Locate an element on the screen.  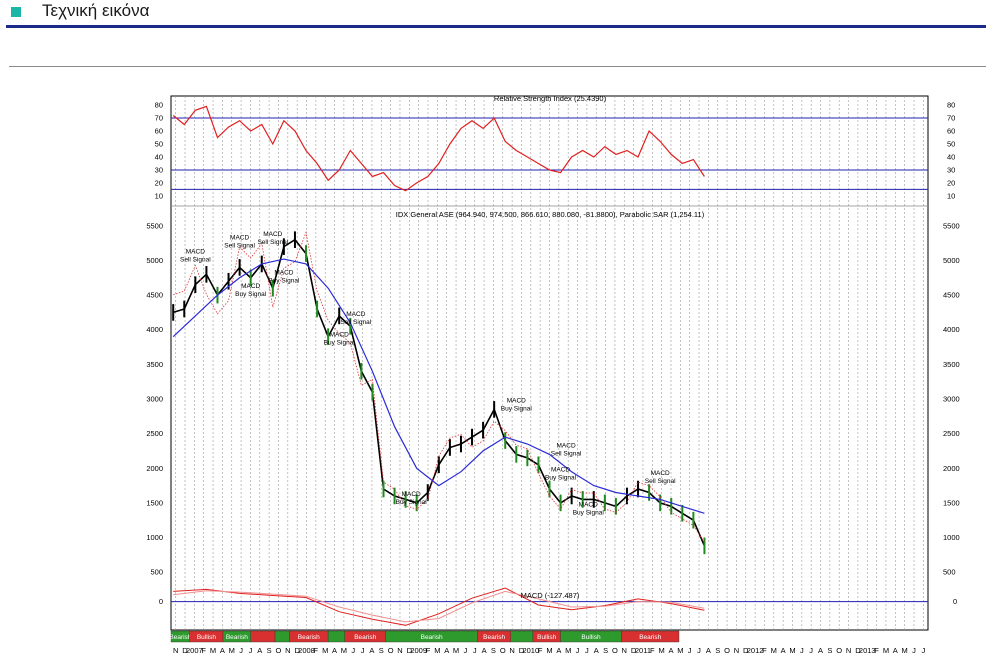
price-ytick-left: 1000 is located at coordinates (154, 537).